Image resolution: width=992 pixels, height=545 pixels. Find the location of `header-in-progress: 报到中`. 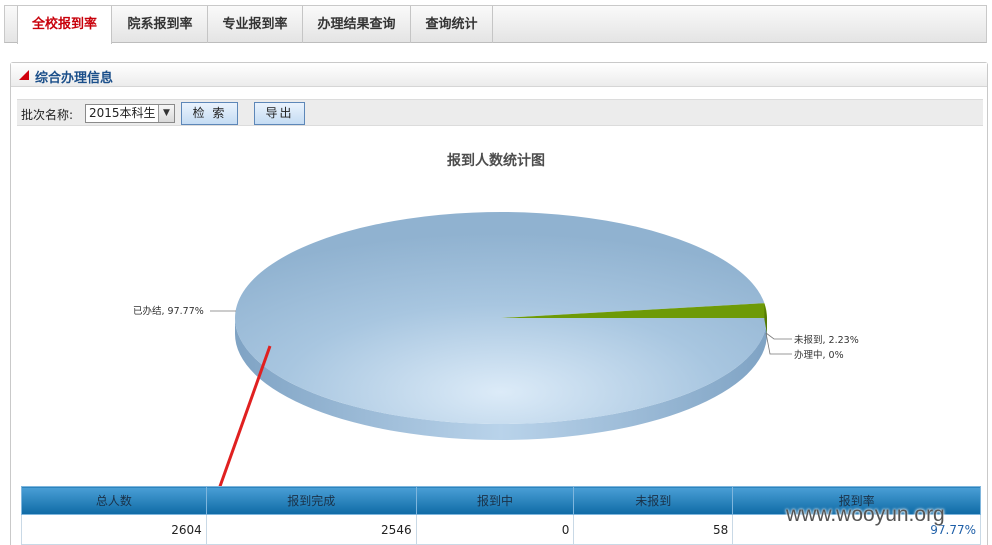

header-in-progress: 报到中 is located at coordinates (495, 500).